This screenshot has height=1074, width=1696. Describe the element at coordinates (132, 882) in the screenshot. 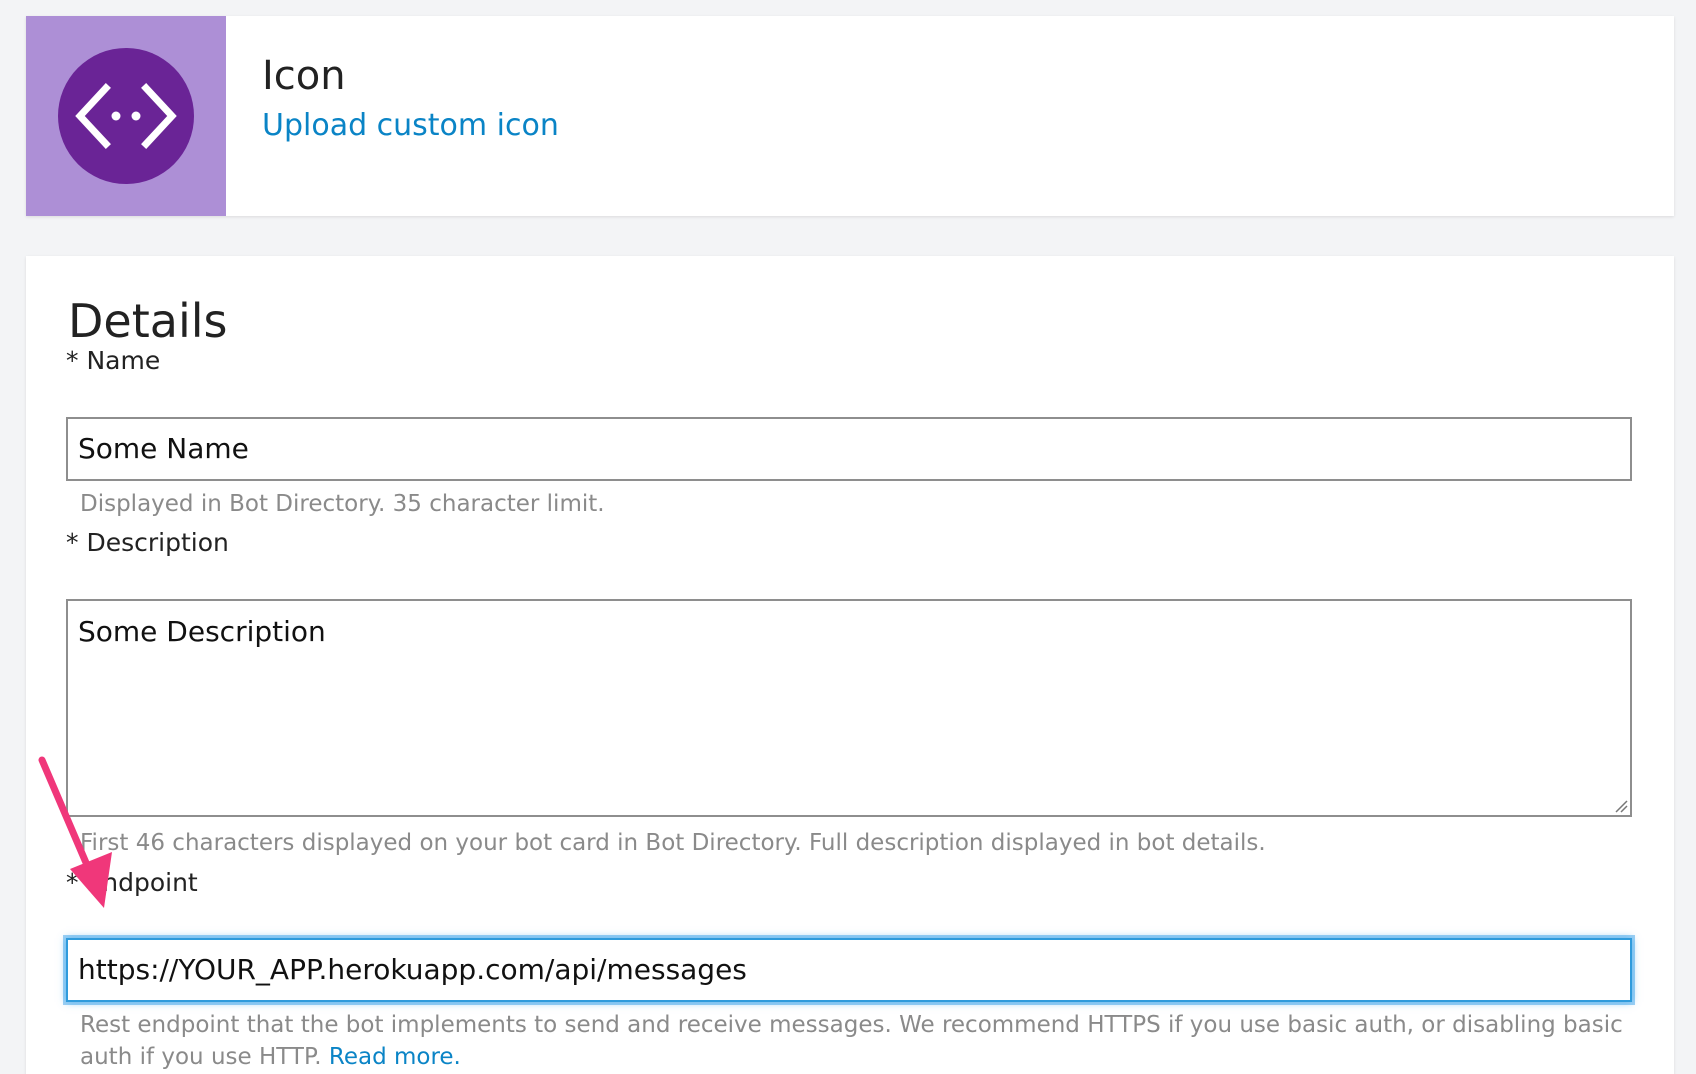

I see `endpoint-label: * Endpoint` at that location.